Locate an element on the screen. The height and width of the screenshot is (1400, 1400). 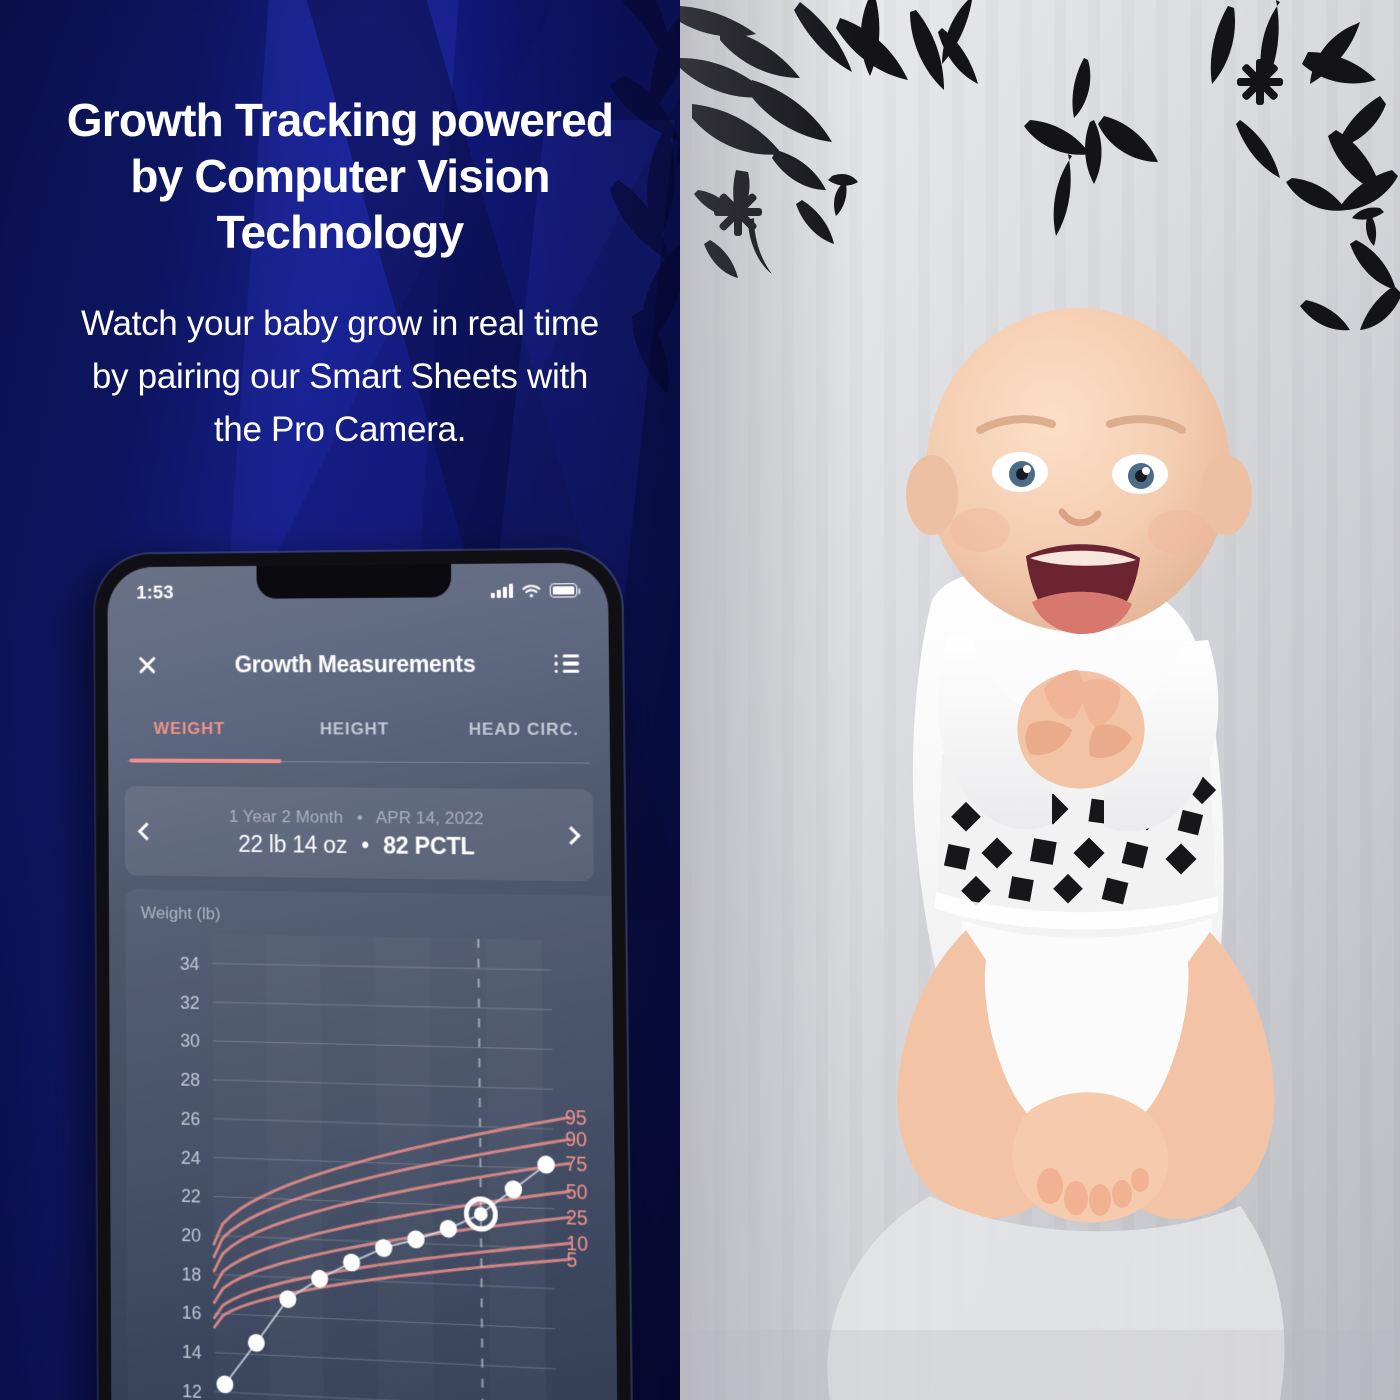
y-tick-label: 34 is located at coordinates (190, 963).